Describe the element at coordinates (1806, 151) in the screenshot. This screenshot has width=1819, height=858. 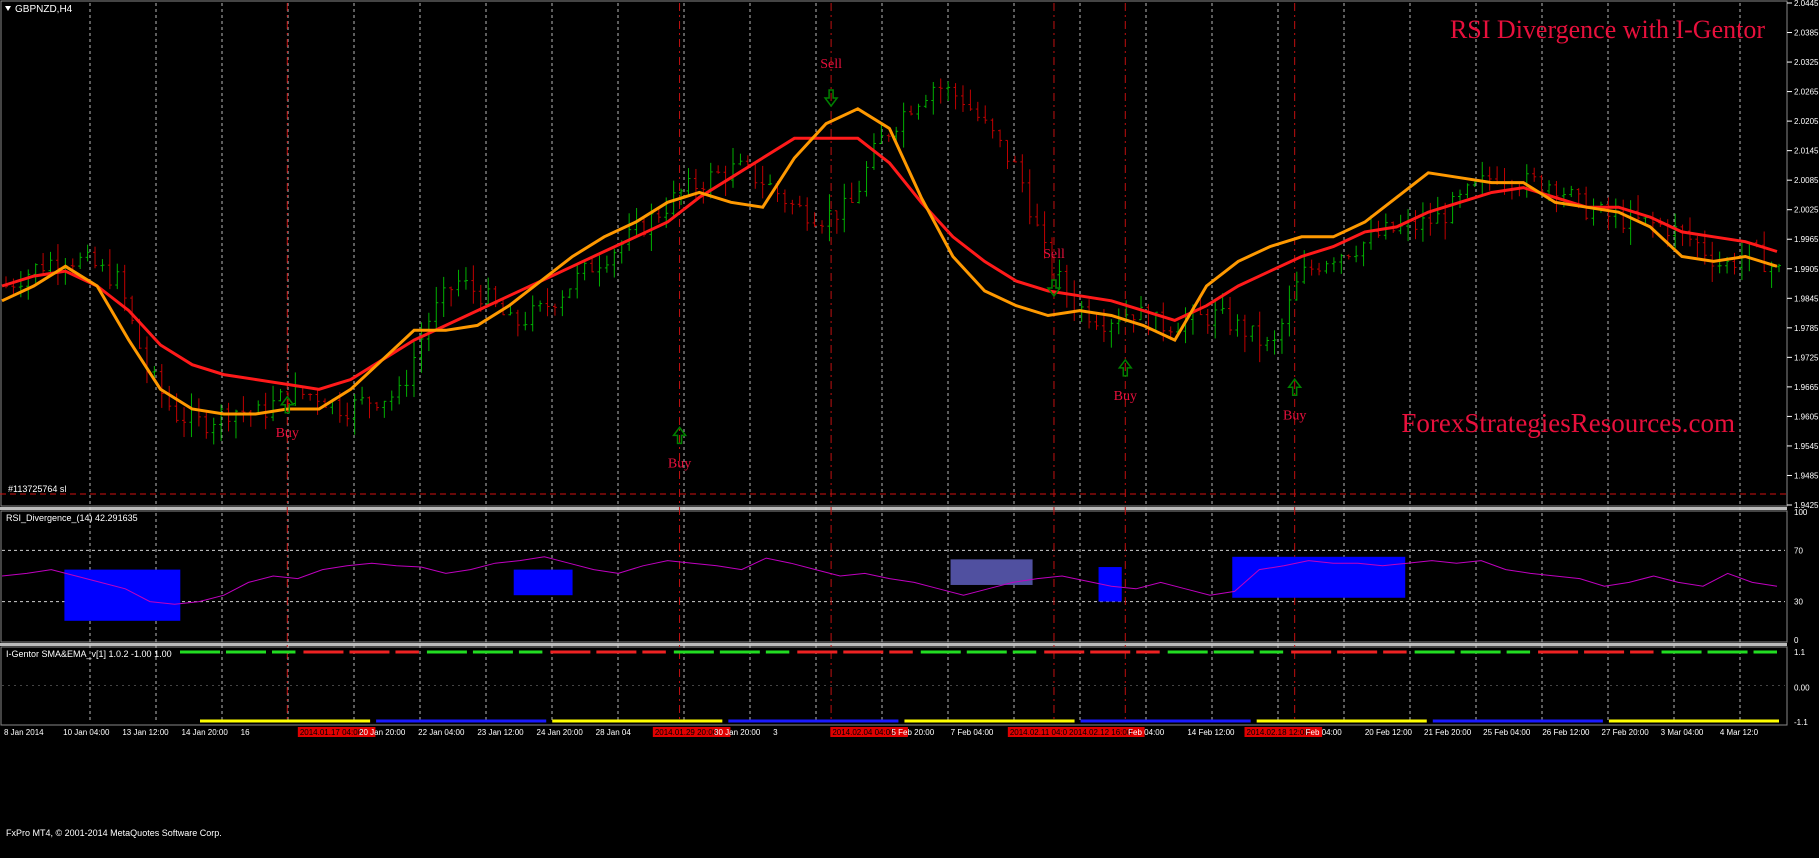
I see `price-tick-label: 2.0145` at that location.